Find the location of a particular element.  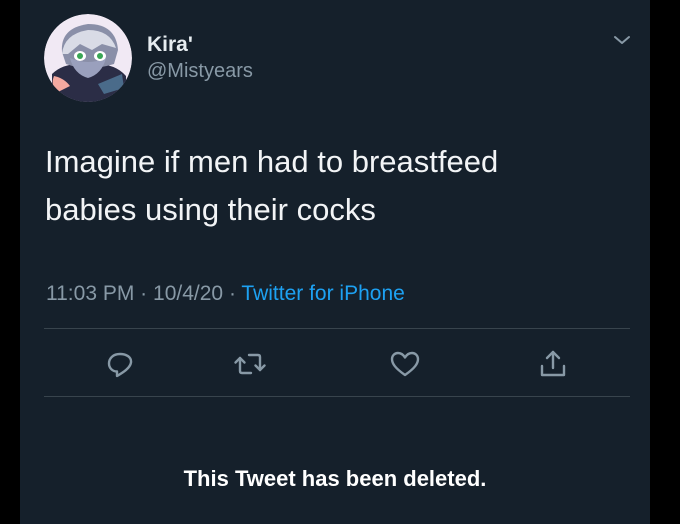

tweet-meta: 11:03 PM · 10/4/20 · Twitter for iPhone is located at coordinates (225, 294).